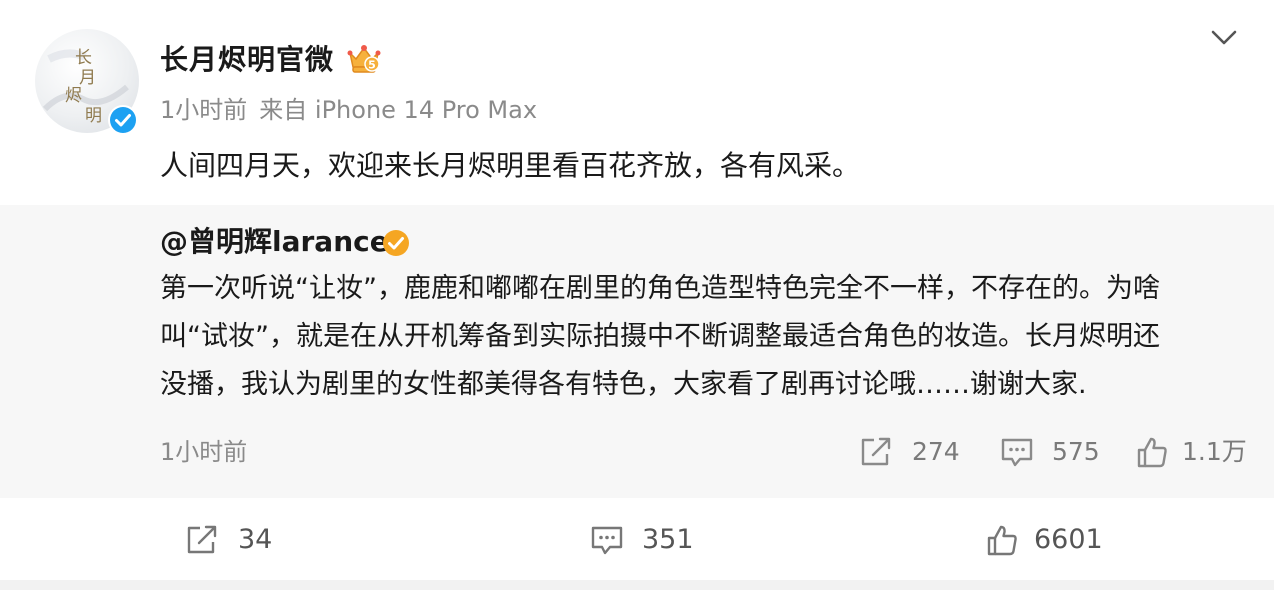 The image size is (1274, 590). I want to click on avatar-char-2: 月, so click(87, 78).